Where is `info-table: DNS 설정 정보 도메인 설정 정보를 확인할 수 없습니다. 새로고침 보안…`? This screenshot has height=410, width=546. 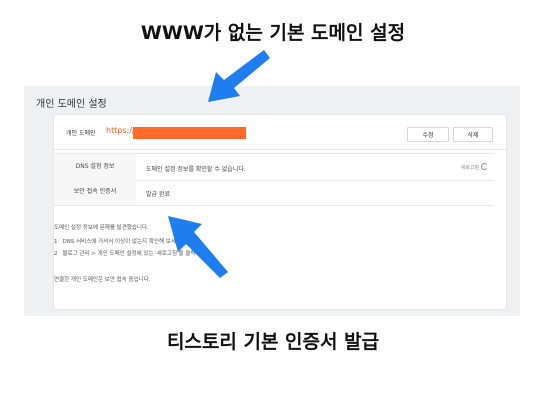
info-table: DNS 설정 정보 도메인 설정 정보를 확인할 수 없습니다. 새로고침 보안… is located at coordinates (274, 180).